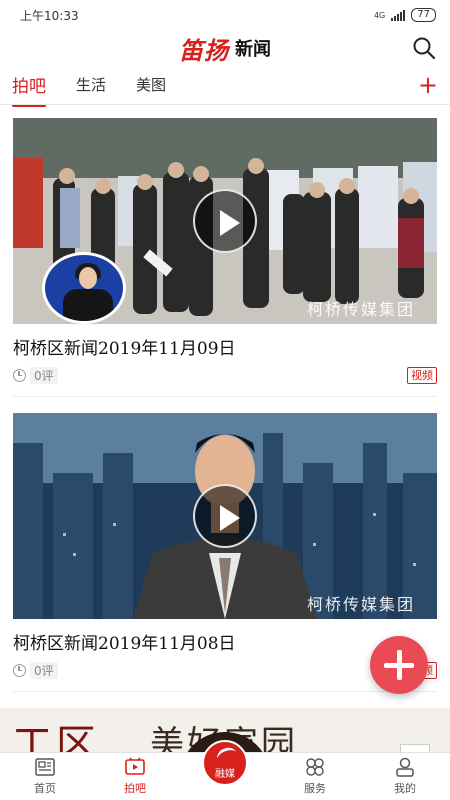 The width and height of the screenshot is (450, 800). What do you see at coordinates (379, 15) in the screenshot?
I see `network-label: 4G` at bounding box center [379, 15].